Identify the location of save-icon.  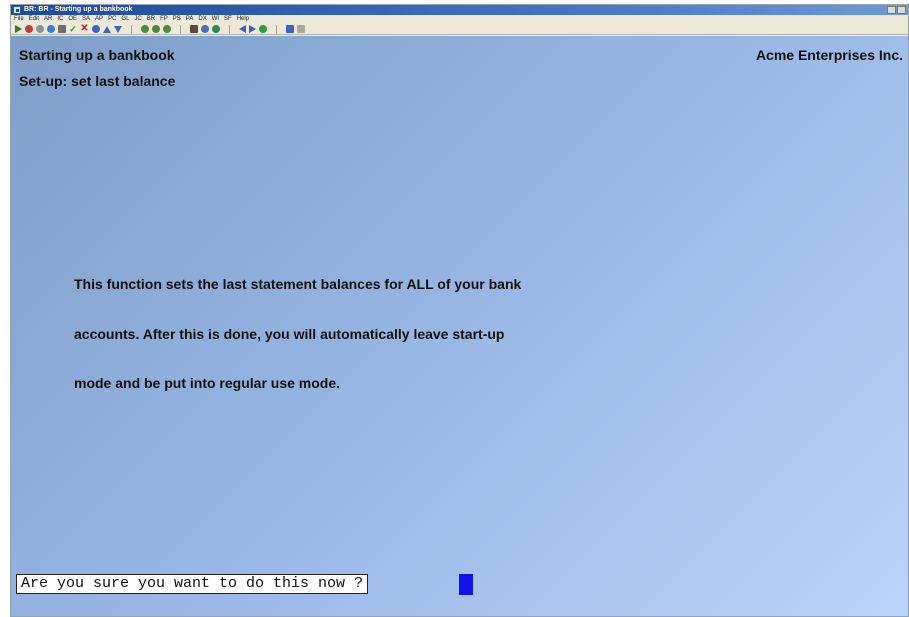
(290, 29).